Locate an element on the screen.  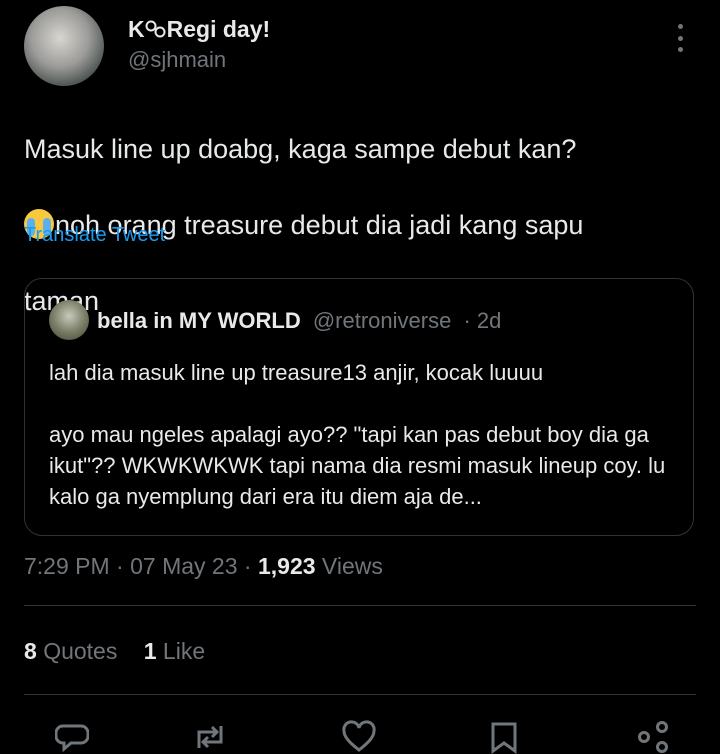
author-name: K Regi day! is located at coordinates (199, 29).